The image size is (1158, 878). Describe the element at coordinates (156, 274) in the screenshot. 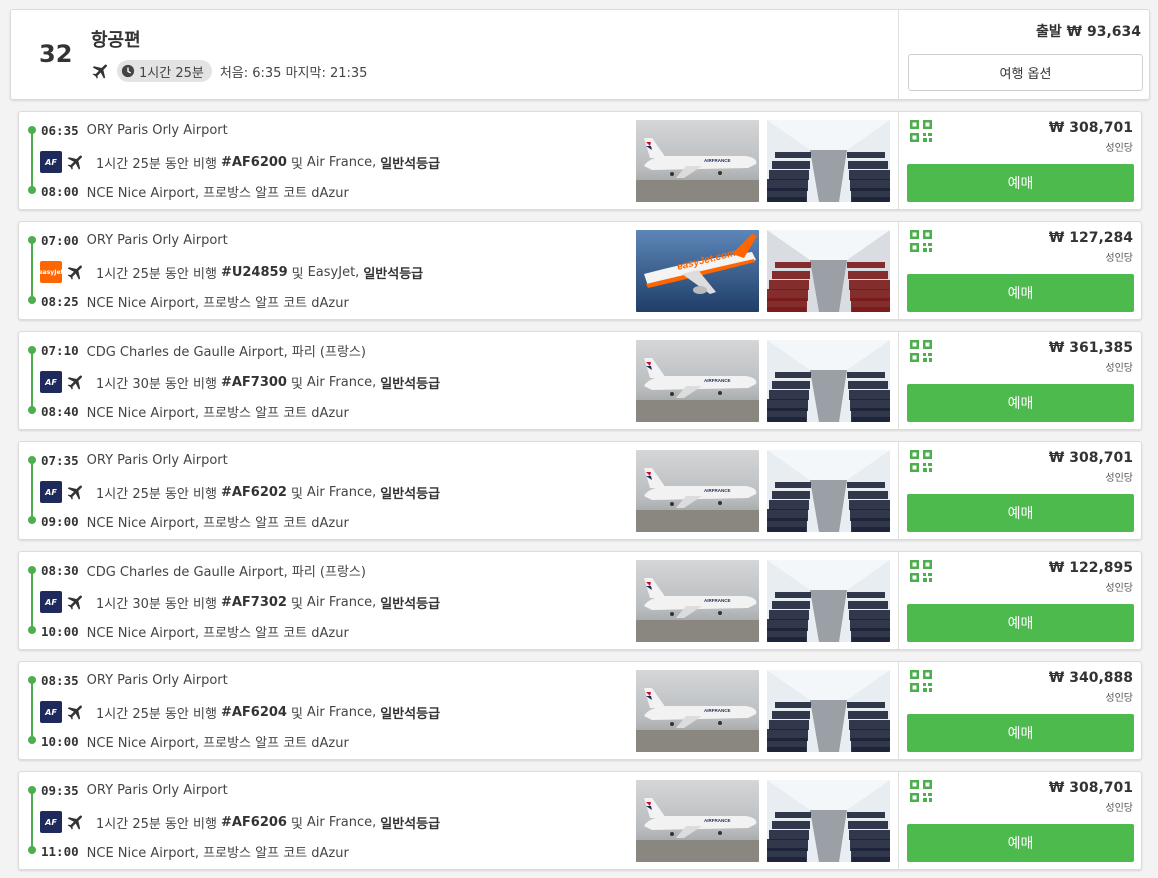

I see `flight-duration: 1시간 25분 동안 비행` at that location.